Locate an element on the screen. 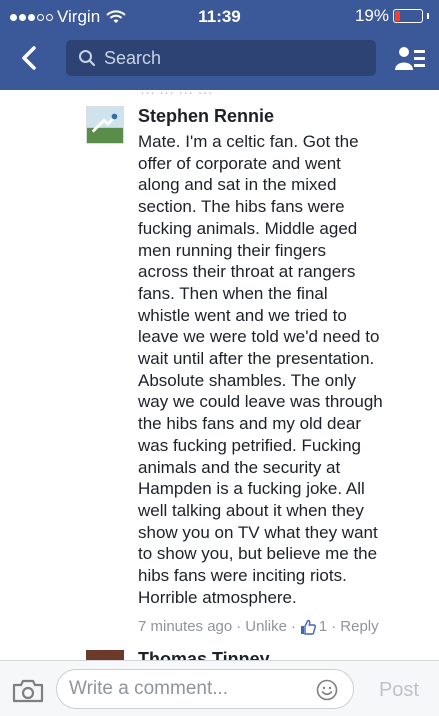 This screenshot has width=439, height=716. comment-timestamp: 7 minutes ago is located at coordinates (185, 626).